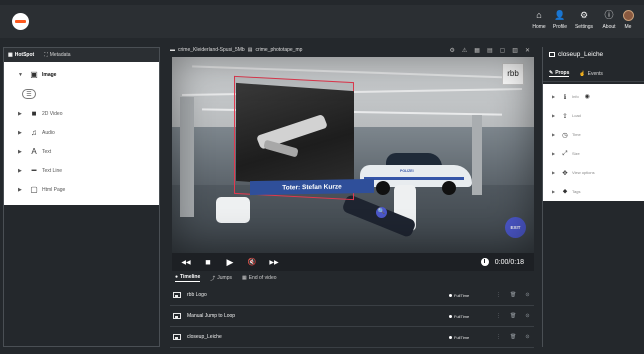  Describe the element at coordinates (593, 96) in the screenshot. I see `prop-section-info: ▶ ℹ Info ◉` at that location.